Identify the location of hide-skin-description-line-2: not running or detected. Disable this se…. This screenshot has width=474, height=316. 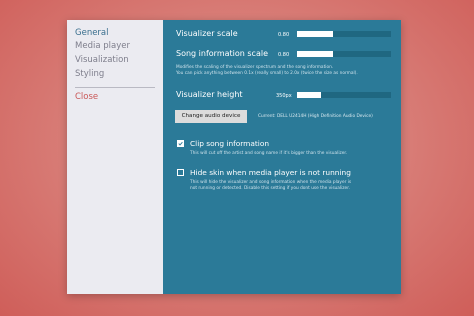
(270, 188).